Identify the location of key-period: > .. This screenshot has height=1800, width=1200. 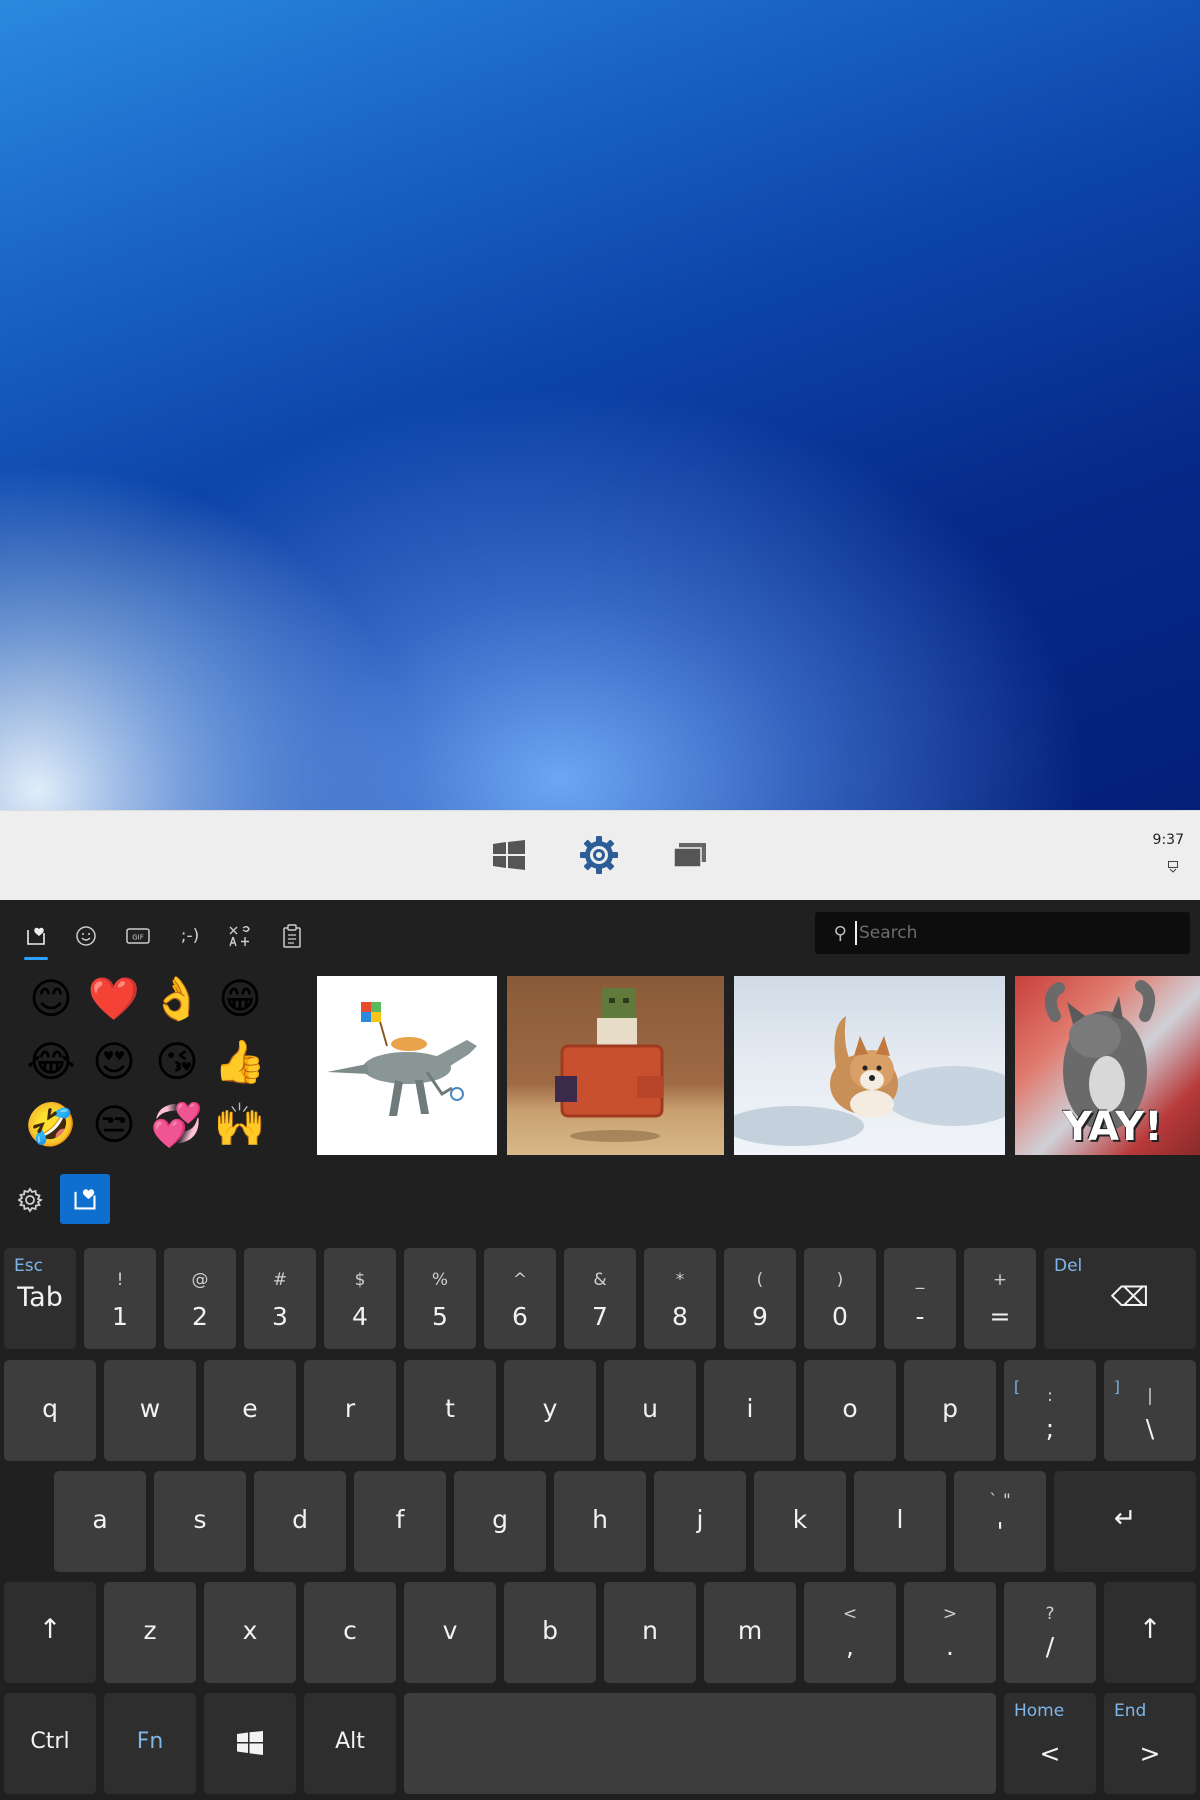
(950, 1632).